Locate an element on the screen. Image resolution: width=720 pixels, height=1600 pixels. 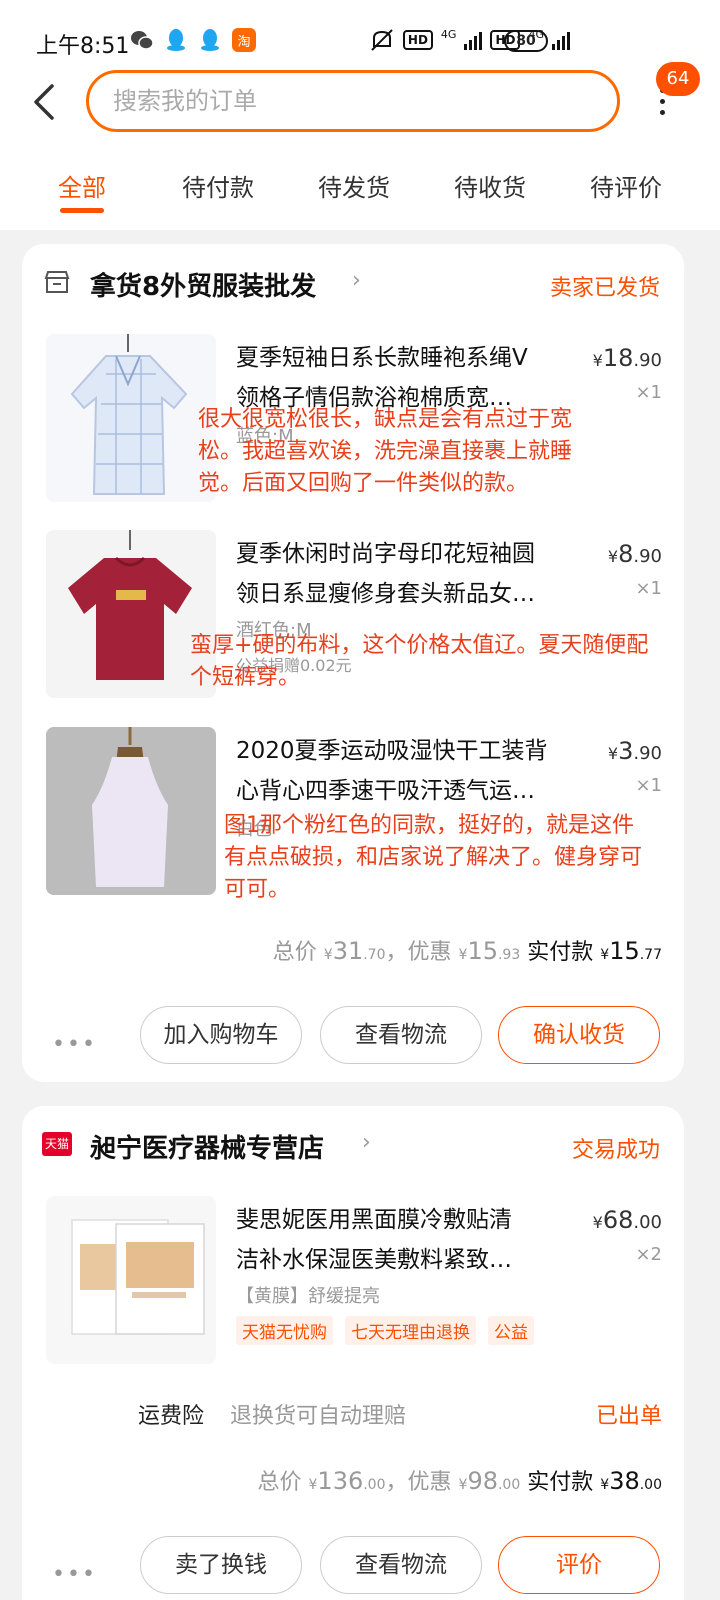
tab-all: 全部 is located at coordinates (82, 185).